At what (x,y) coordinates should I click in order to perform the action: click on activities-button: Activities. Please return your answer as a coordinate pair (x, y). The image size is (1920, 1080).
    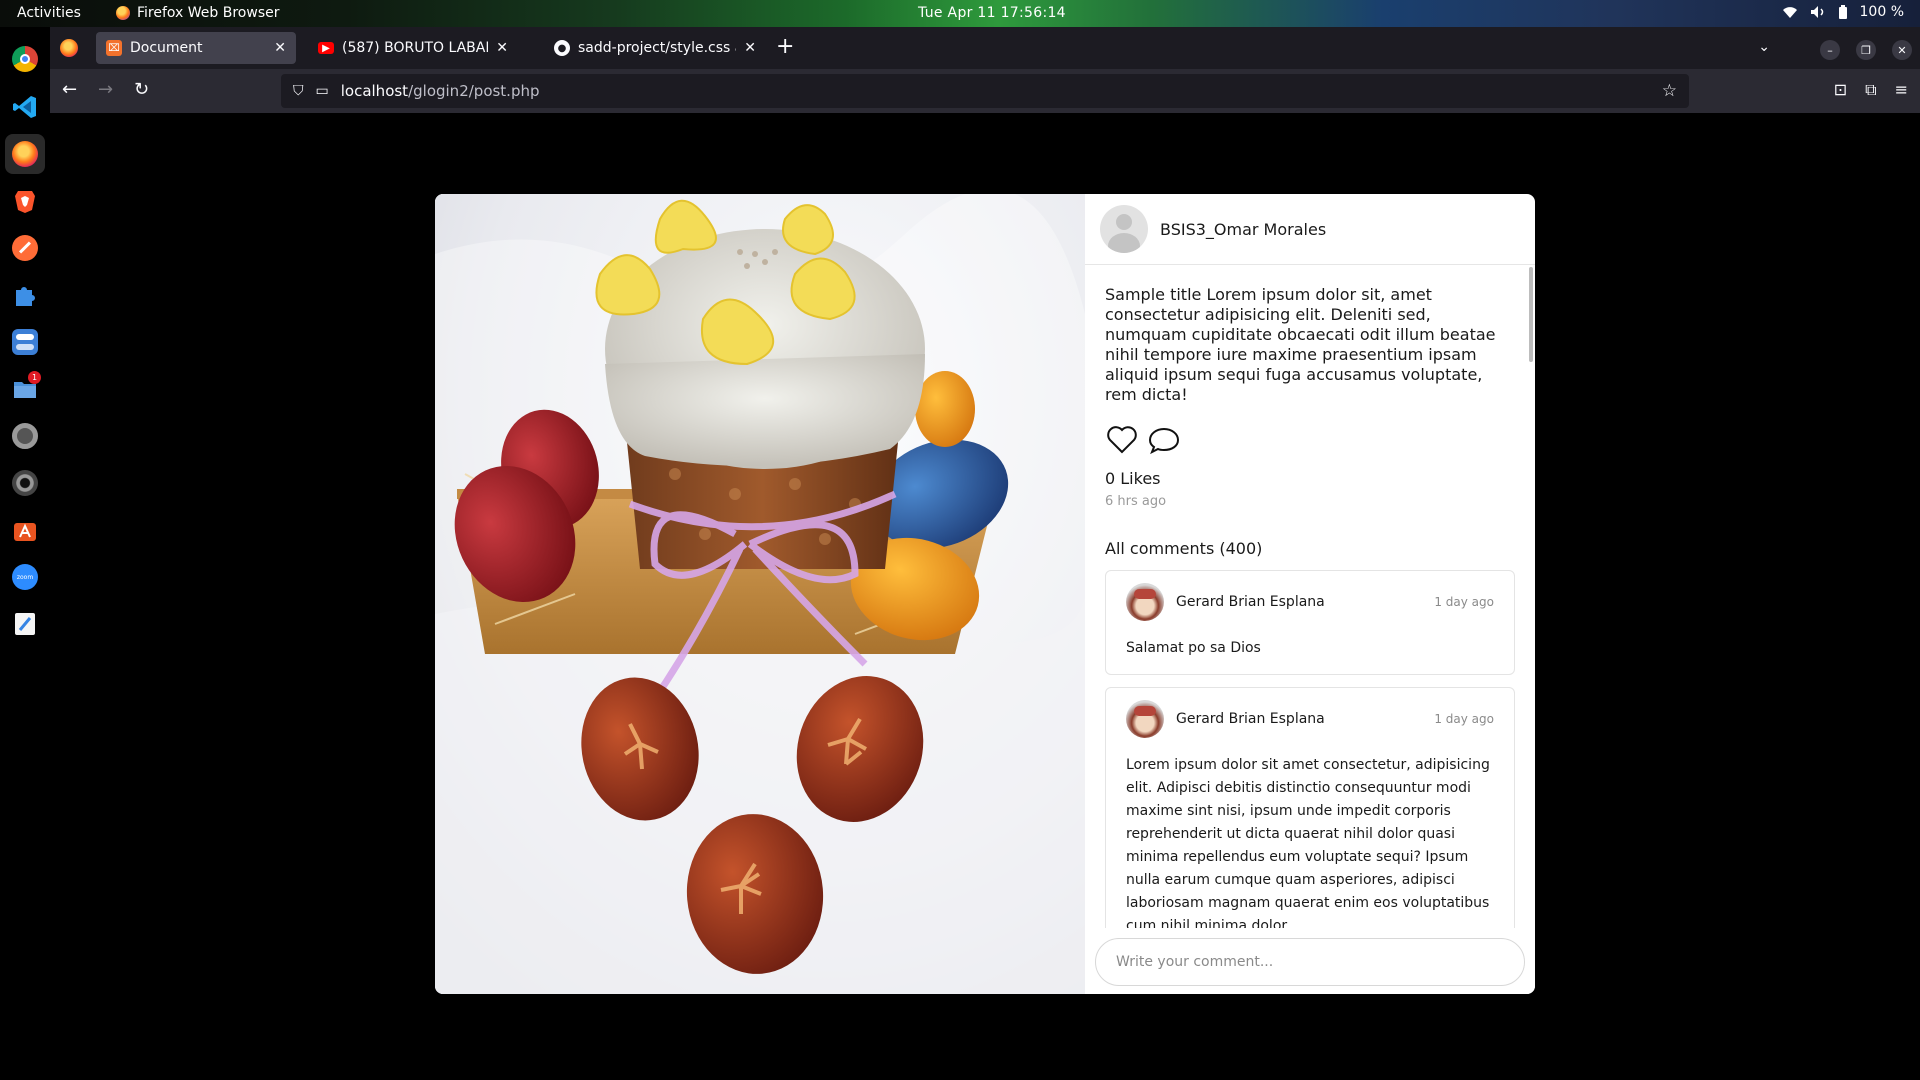
    Looking at the image, I should click on (49, 13).